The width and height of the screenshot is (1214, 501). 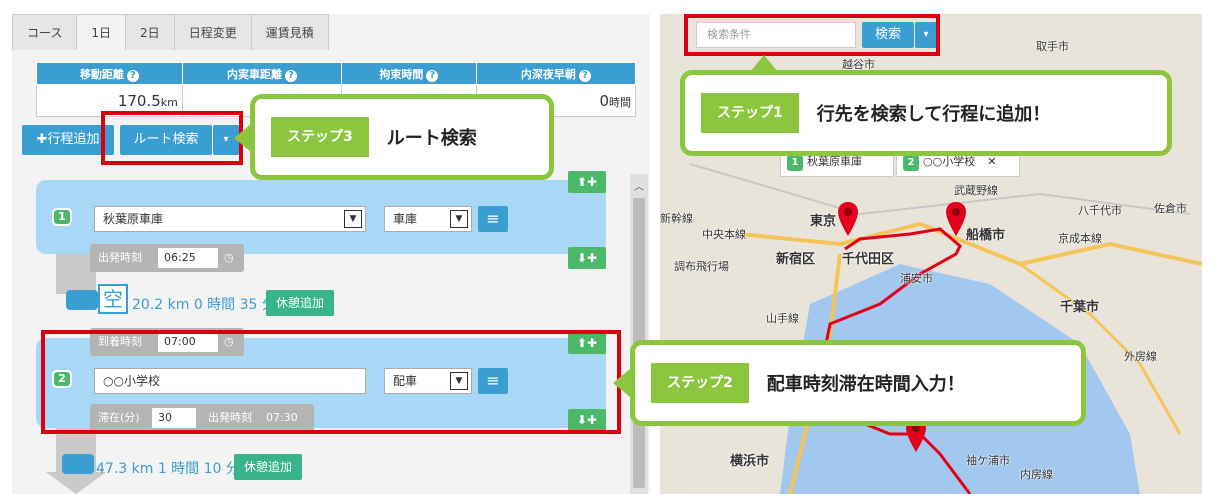 I want to click on map-label-chiba: 千葉市, so click(x=1080, y=307).